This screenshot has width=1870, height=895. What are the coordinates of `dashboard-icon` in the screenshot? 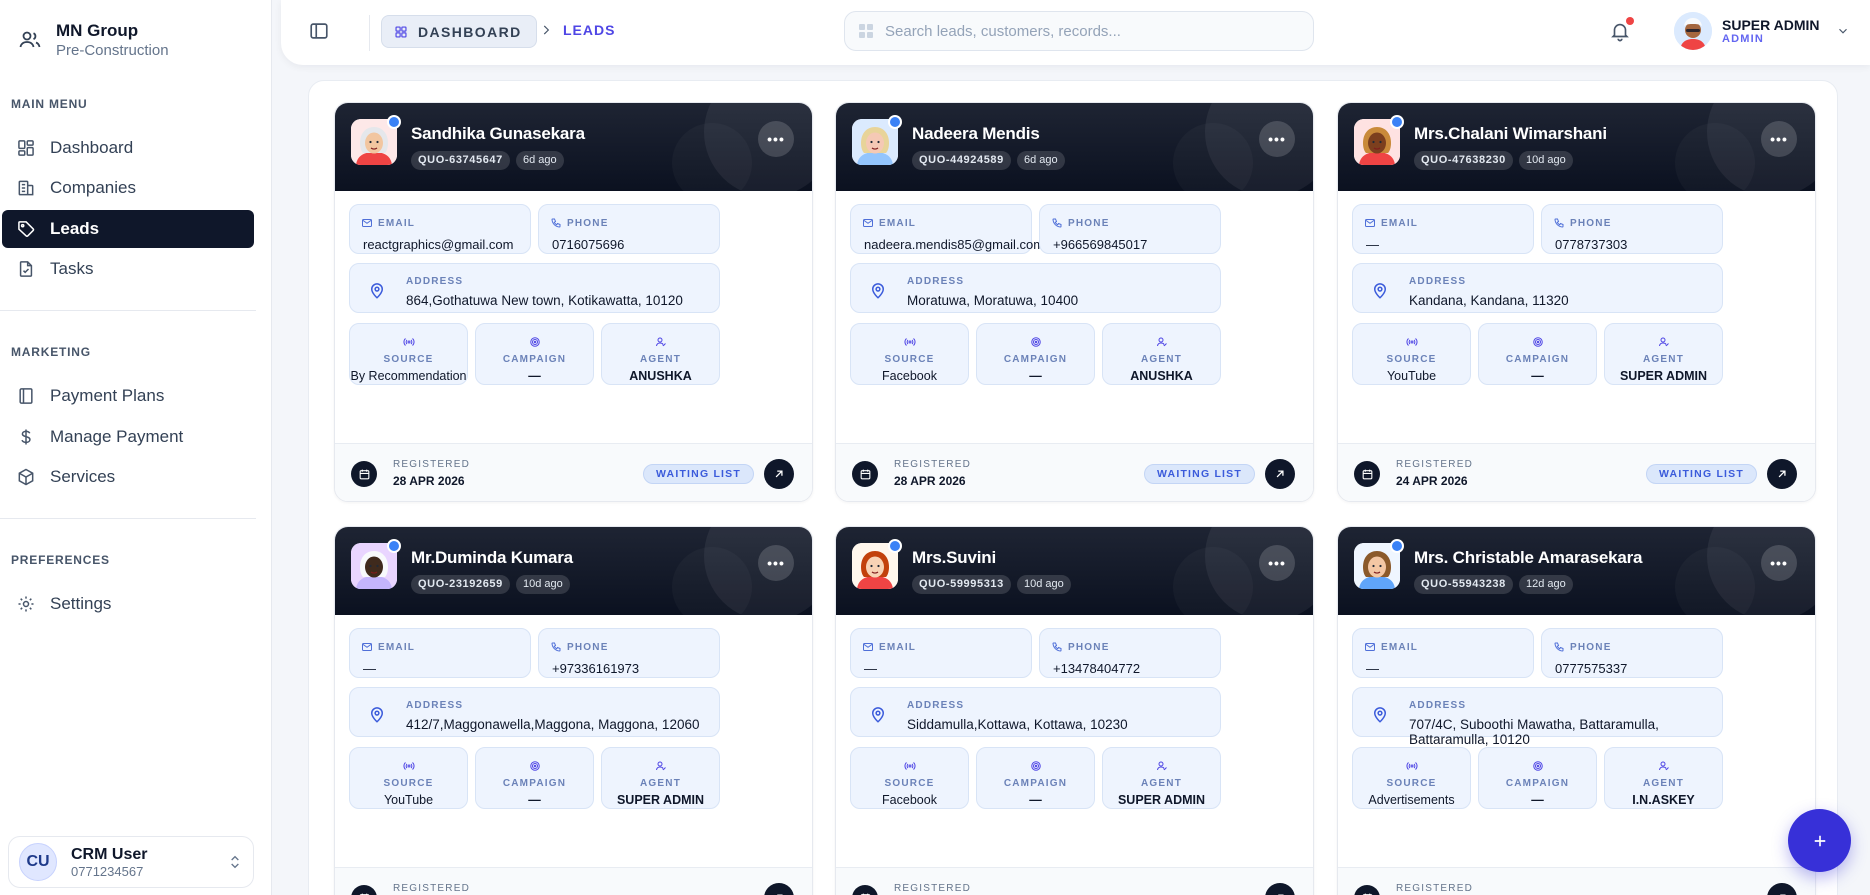 It's located at (26, 148).